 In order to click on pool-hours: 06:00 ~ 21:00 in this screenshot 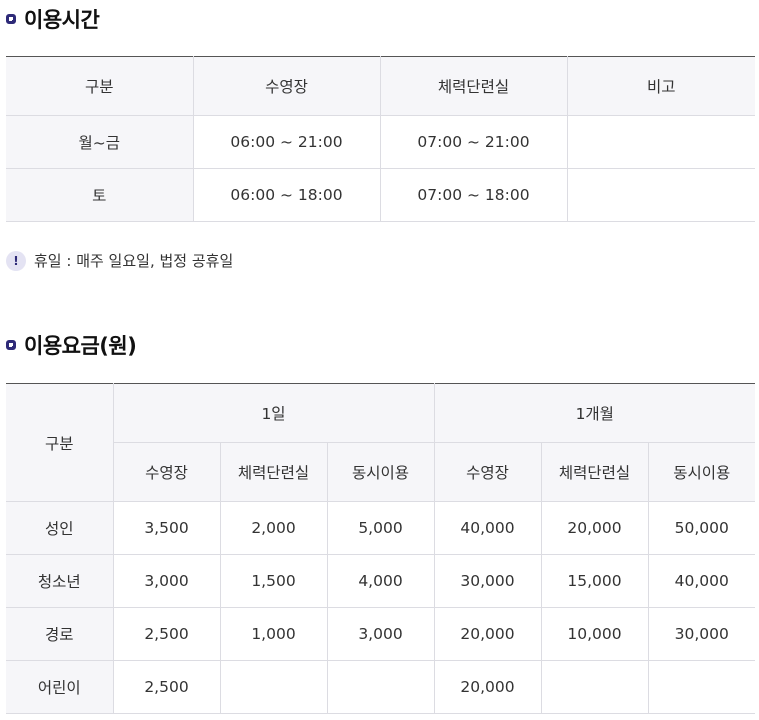, I will do `click(287, 142)`.